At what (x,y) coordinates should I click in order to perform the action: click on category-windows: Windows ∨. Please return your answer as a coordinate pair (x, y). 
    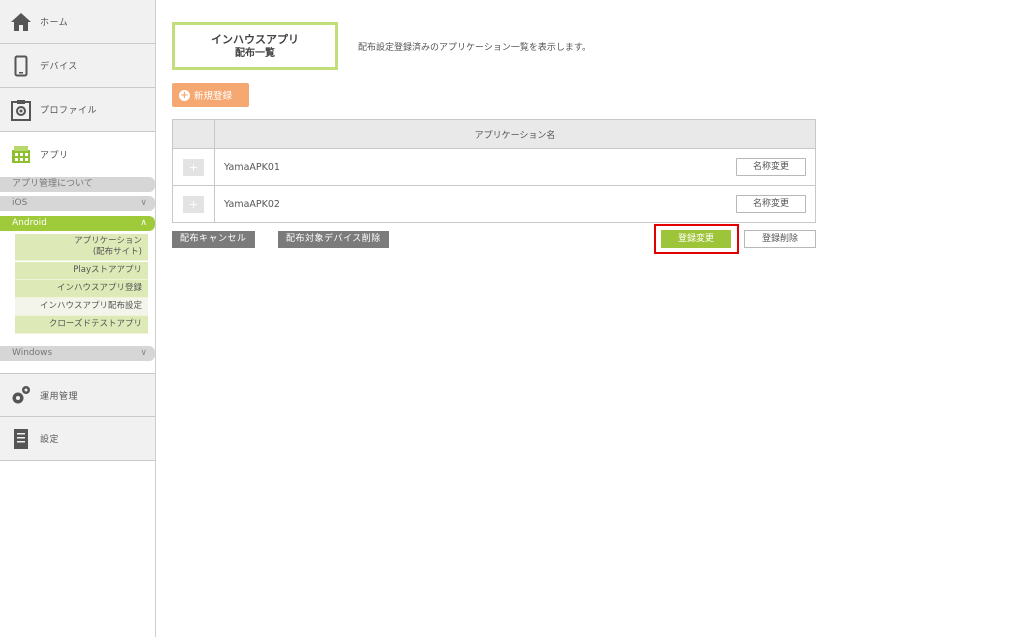
    Looking at the image, I should click on (77, 353).